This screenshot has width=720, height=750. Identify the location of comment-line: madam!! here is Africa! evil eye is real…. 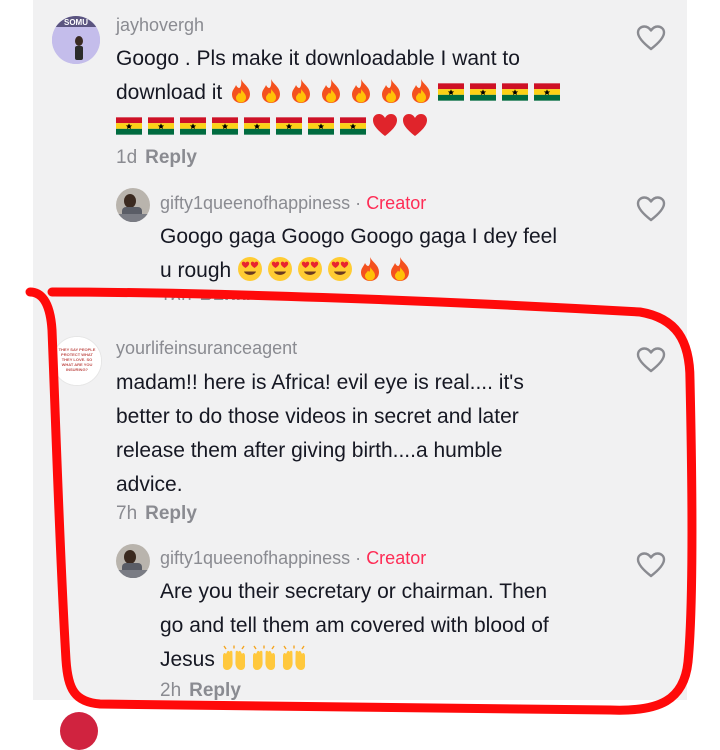
(320, 382).